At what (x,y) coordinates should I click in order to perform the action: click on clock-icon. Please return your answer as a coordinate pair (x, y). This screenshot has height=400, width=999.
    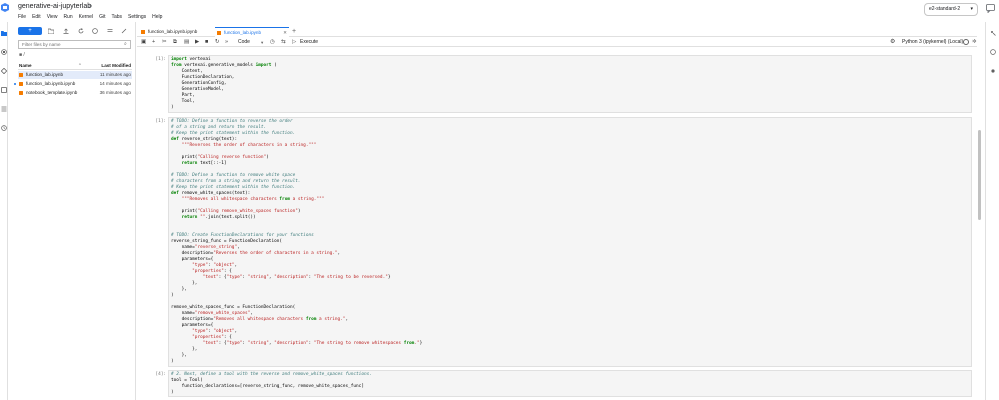
    Looking at the image, I should click on (4, 128).